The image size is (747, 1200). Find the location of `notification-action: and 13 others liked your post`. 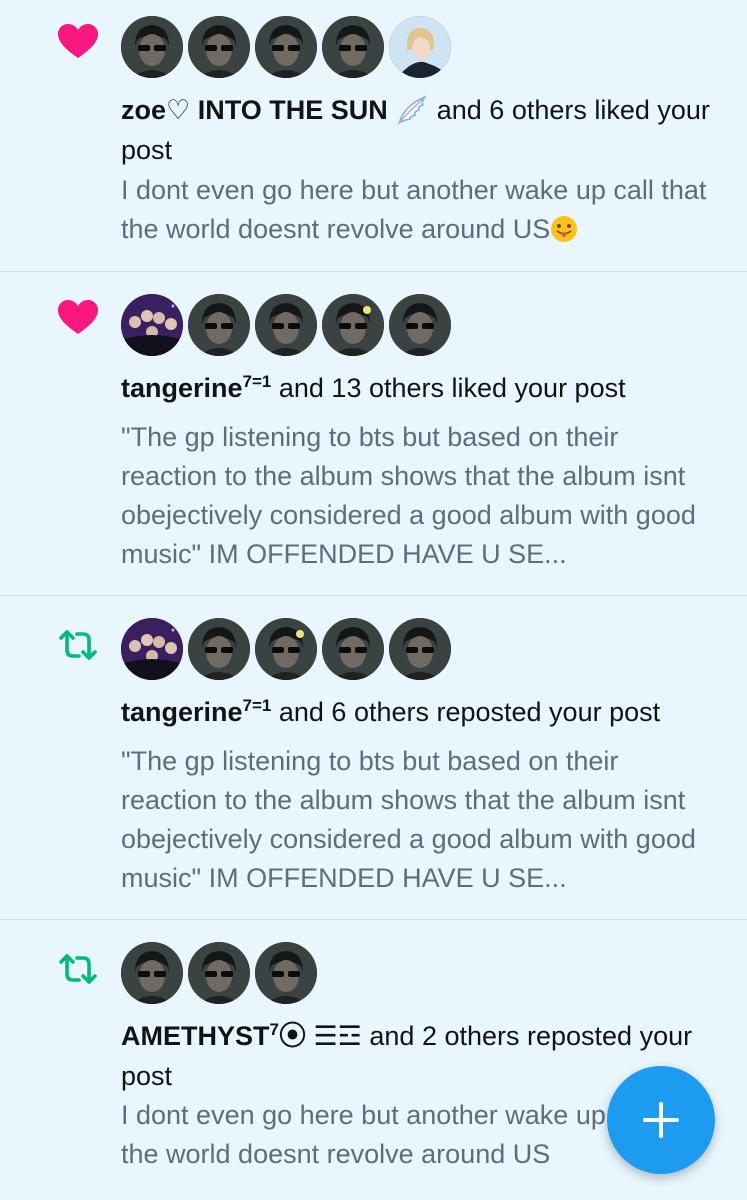

notification-action: and 13 others liked your post is located at coordinates (448, 388).